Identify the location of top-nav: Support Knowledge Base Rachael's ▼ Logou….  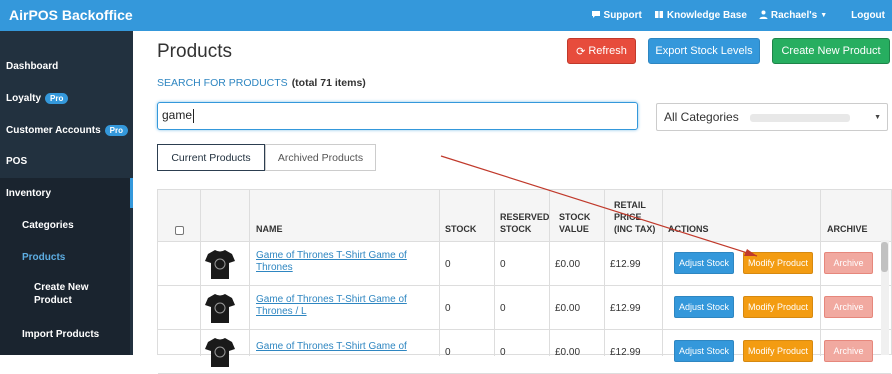
(738, 15).